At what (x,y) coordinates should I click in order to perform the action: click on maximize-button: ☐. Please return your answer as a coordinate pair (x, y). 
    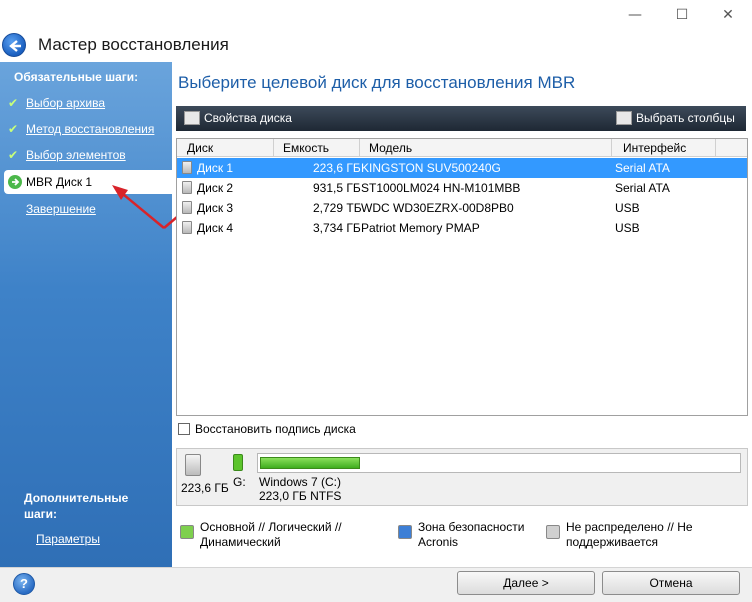
    Looking at the image, I should click on (682, 15).